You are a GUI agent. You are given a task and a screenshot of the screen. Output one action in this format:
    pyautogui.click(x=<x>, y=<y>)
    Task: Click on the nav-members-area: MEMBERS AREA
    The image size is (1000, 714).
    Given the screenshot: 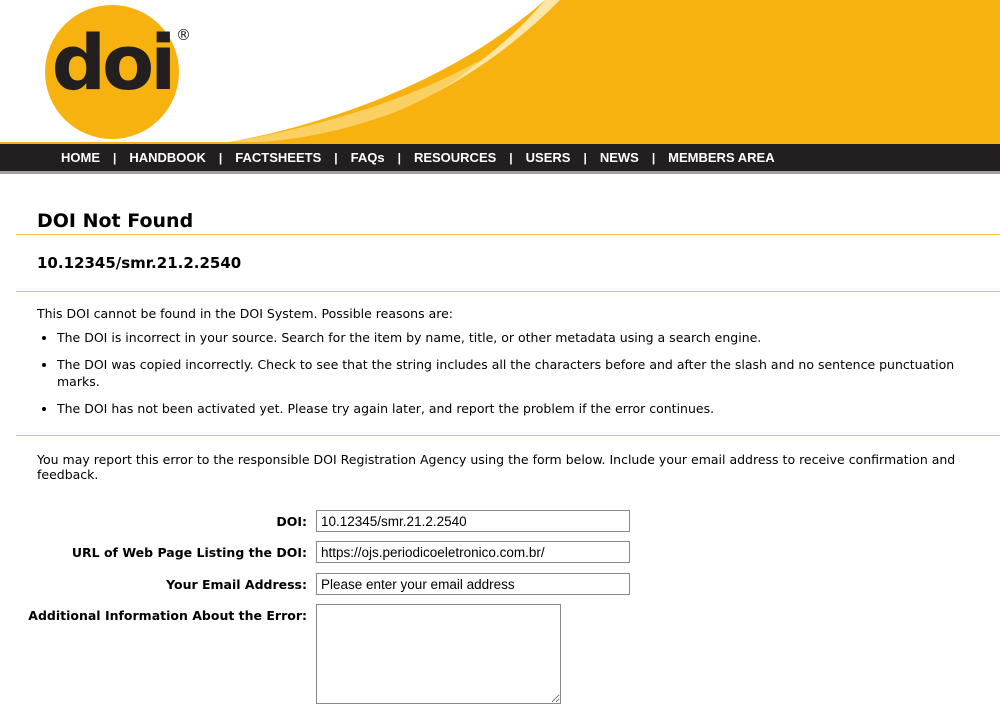 What is the action you would take?
    pyautogui.click(x=721, y=157)
    